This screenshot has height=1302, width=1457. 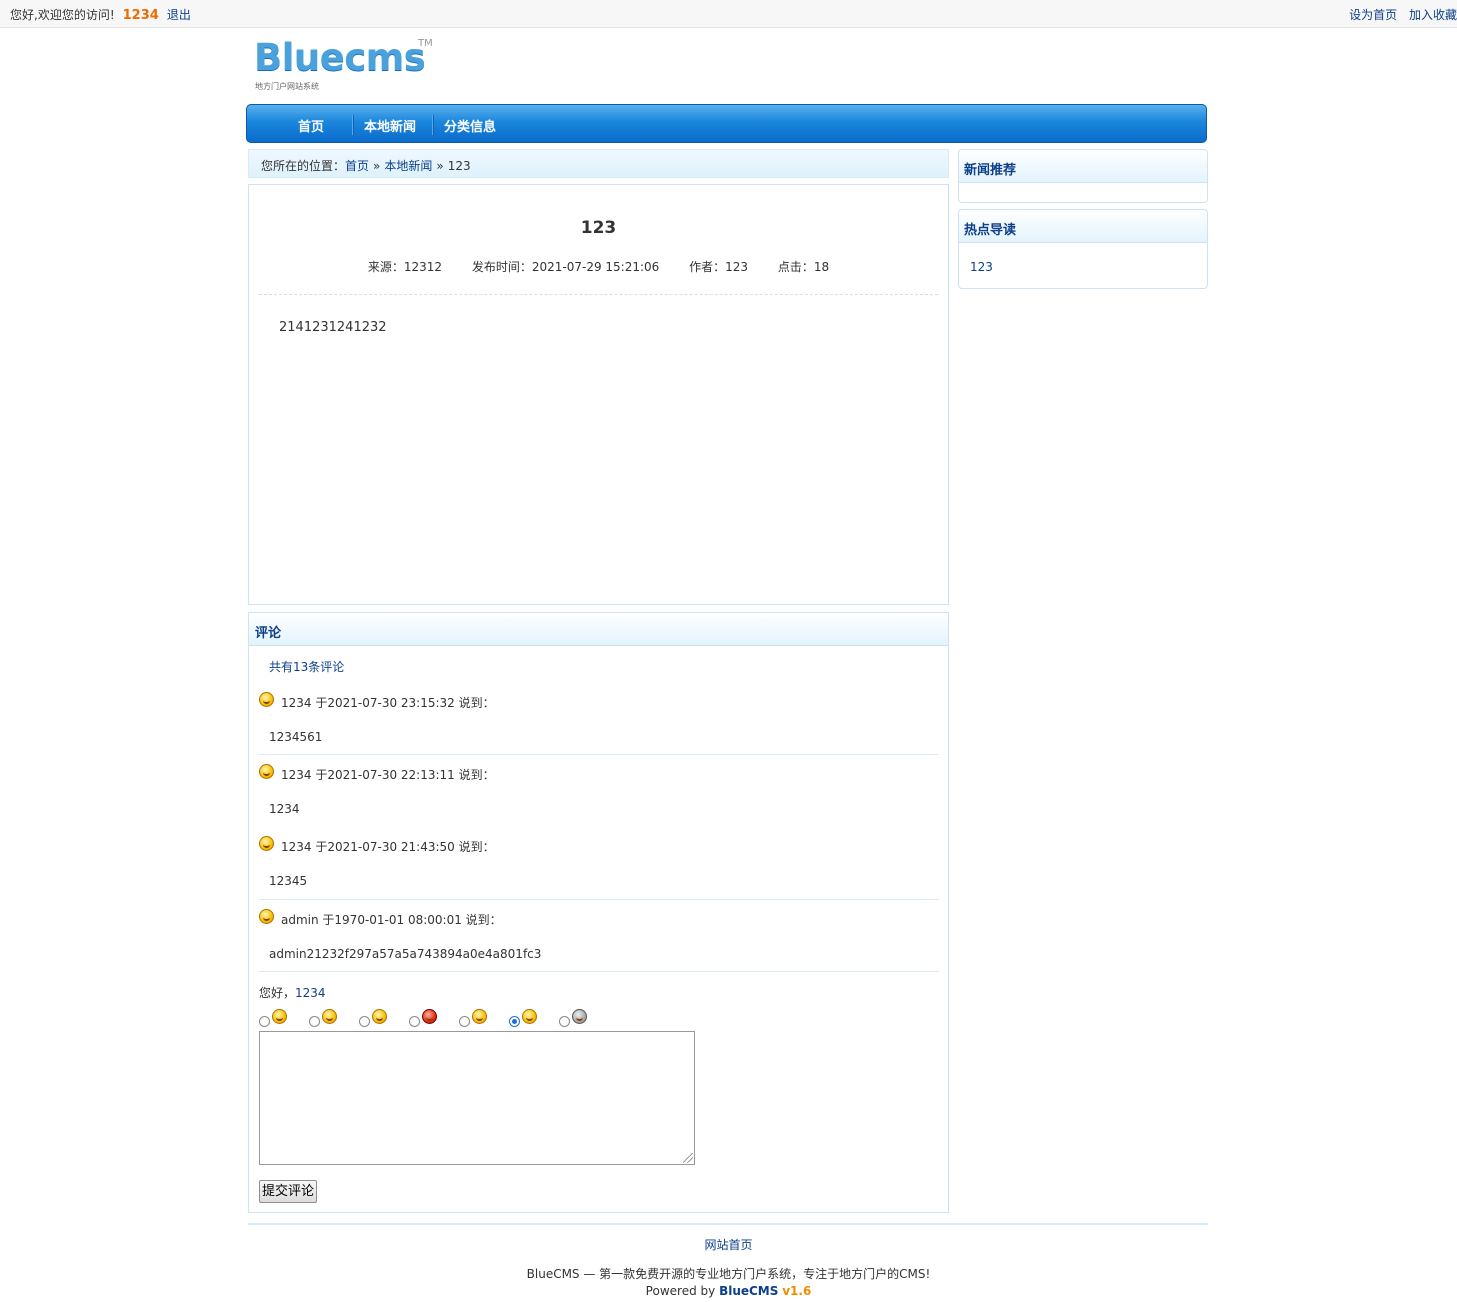 I want to click on hot-topics-panel: 热点导读 123, so click(x=1083, y=249).